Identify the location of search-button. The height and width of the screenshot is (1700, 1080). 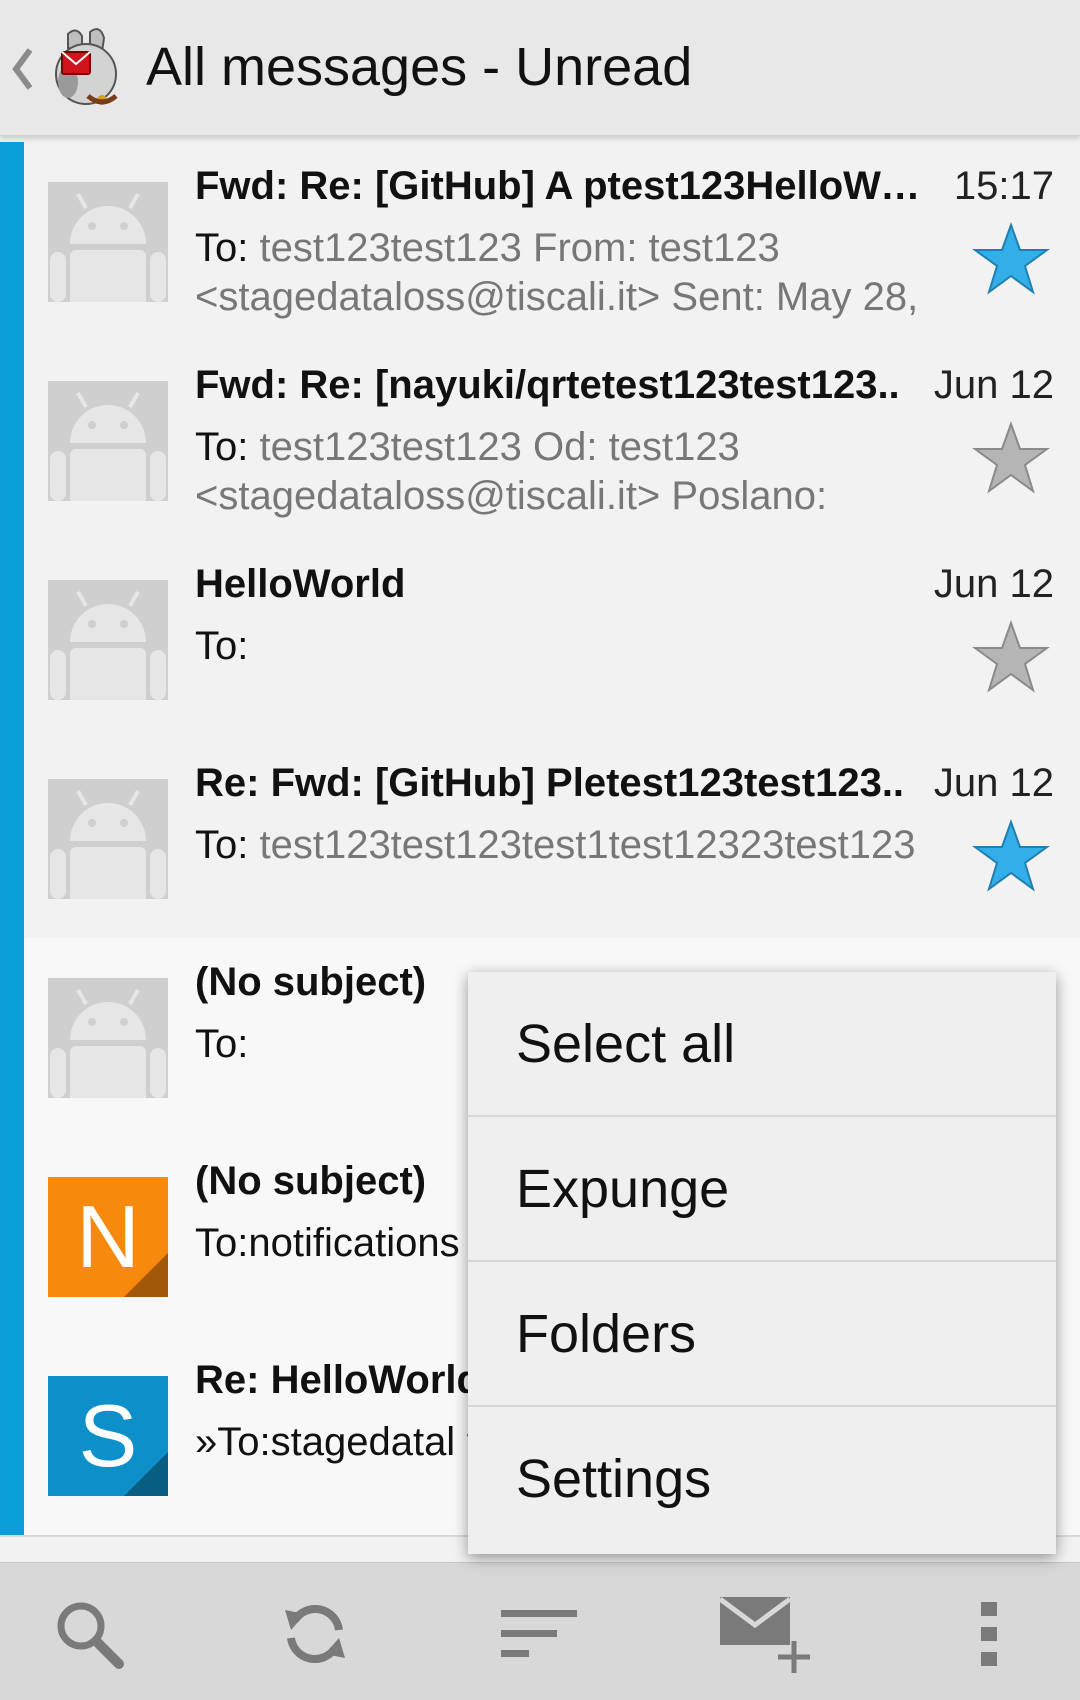
(89, 1634).